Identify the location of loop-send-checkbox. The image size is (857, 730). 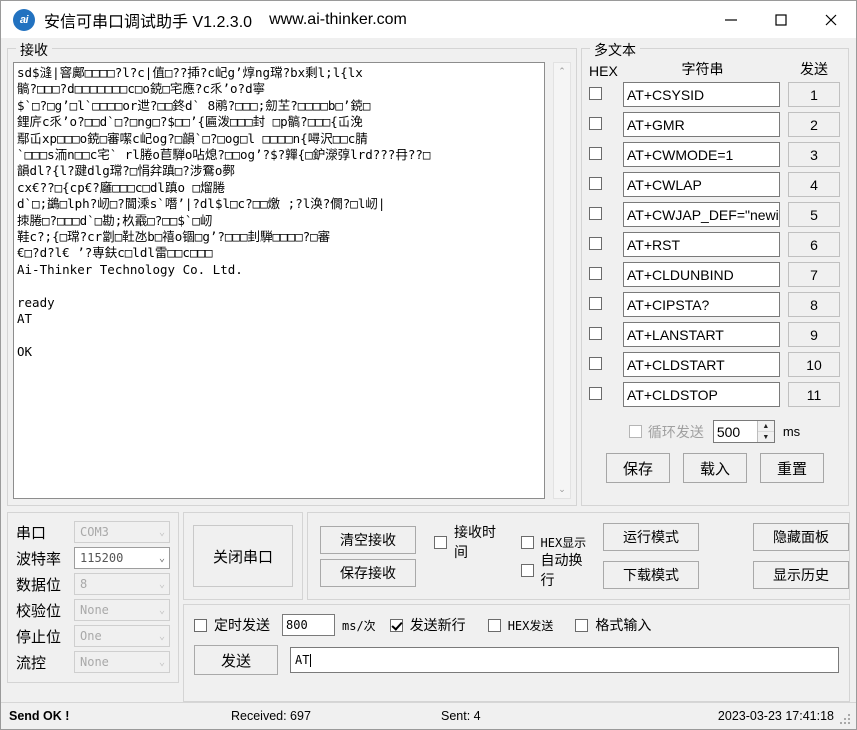
(635, 431).